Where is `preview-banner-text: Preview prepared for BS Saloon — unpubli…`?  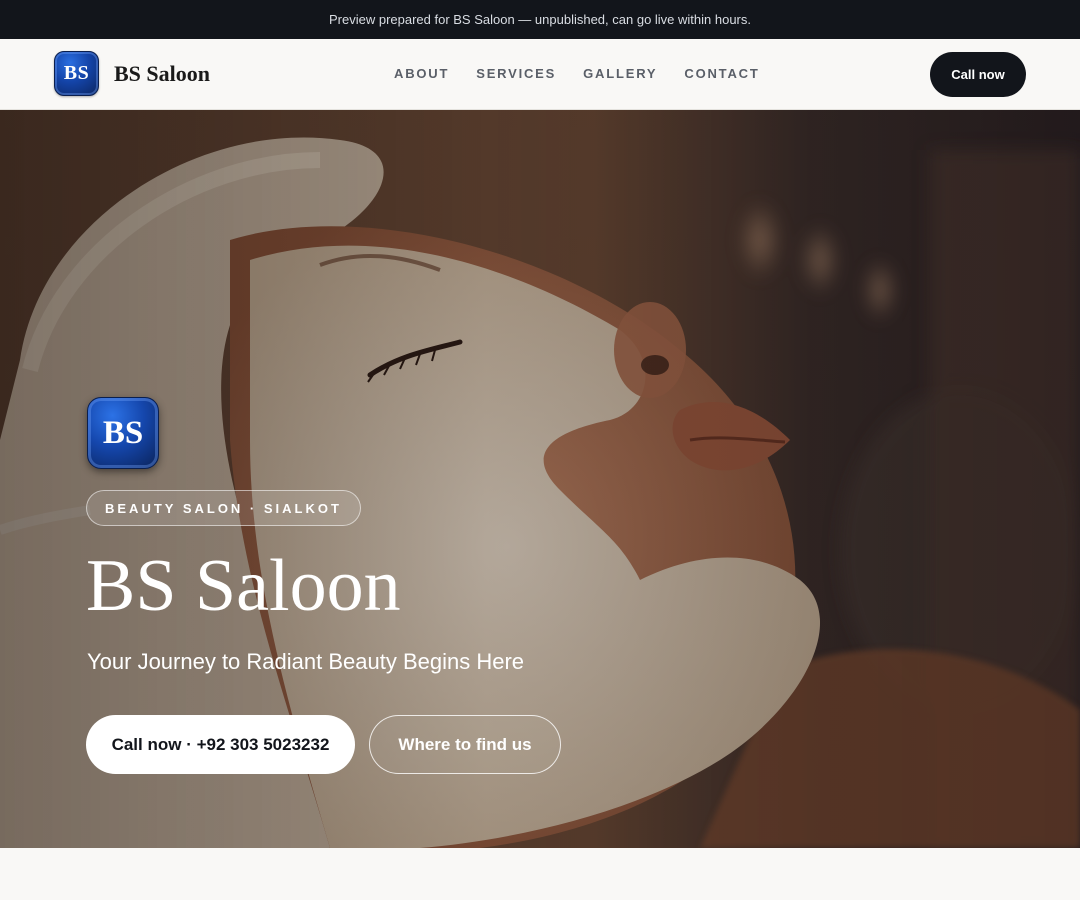
preview-banner-text: Preview prepared for BS Saloon — unpubli… is located at coordinates (540, 19).